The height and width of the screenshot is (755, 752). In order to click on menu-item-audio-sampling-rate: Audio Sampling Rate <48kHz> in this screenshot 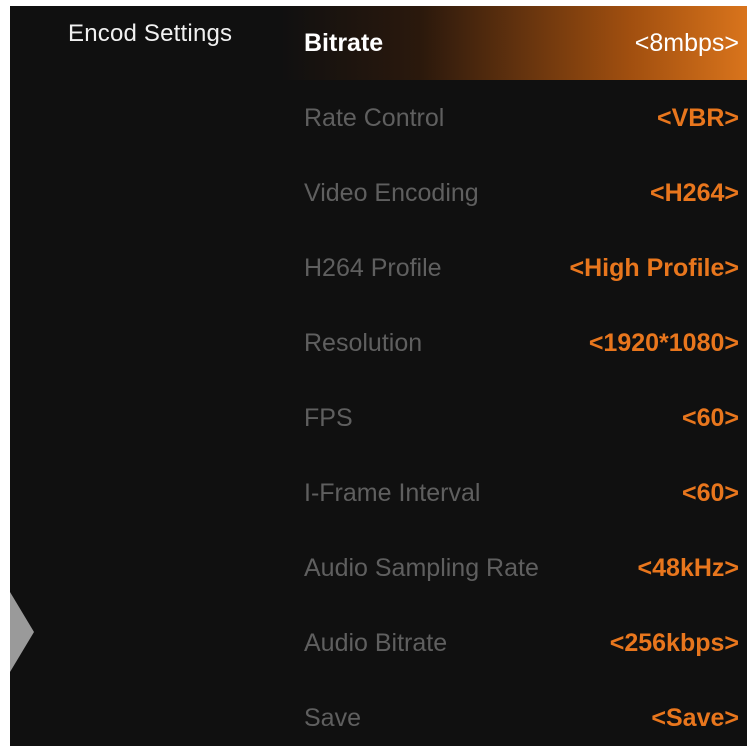, I will do `click(513, 568)`.